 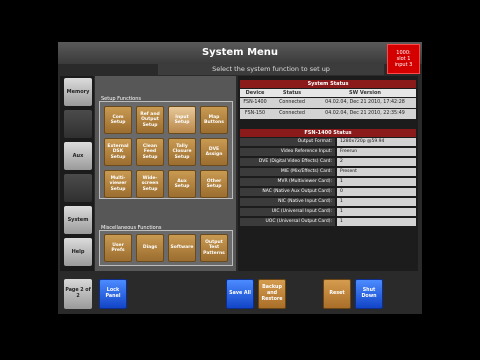 What do you see at coordinates (365, 102) in the screenshot?
I see `row-1-version: 04.02.04, Dec 21 2010, 17:42:28` at bounding box center [365, 102].